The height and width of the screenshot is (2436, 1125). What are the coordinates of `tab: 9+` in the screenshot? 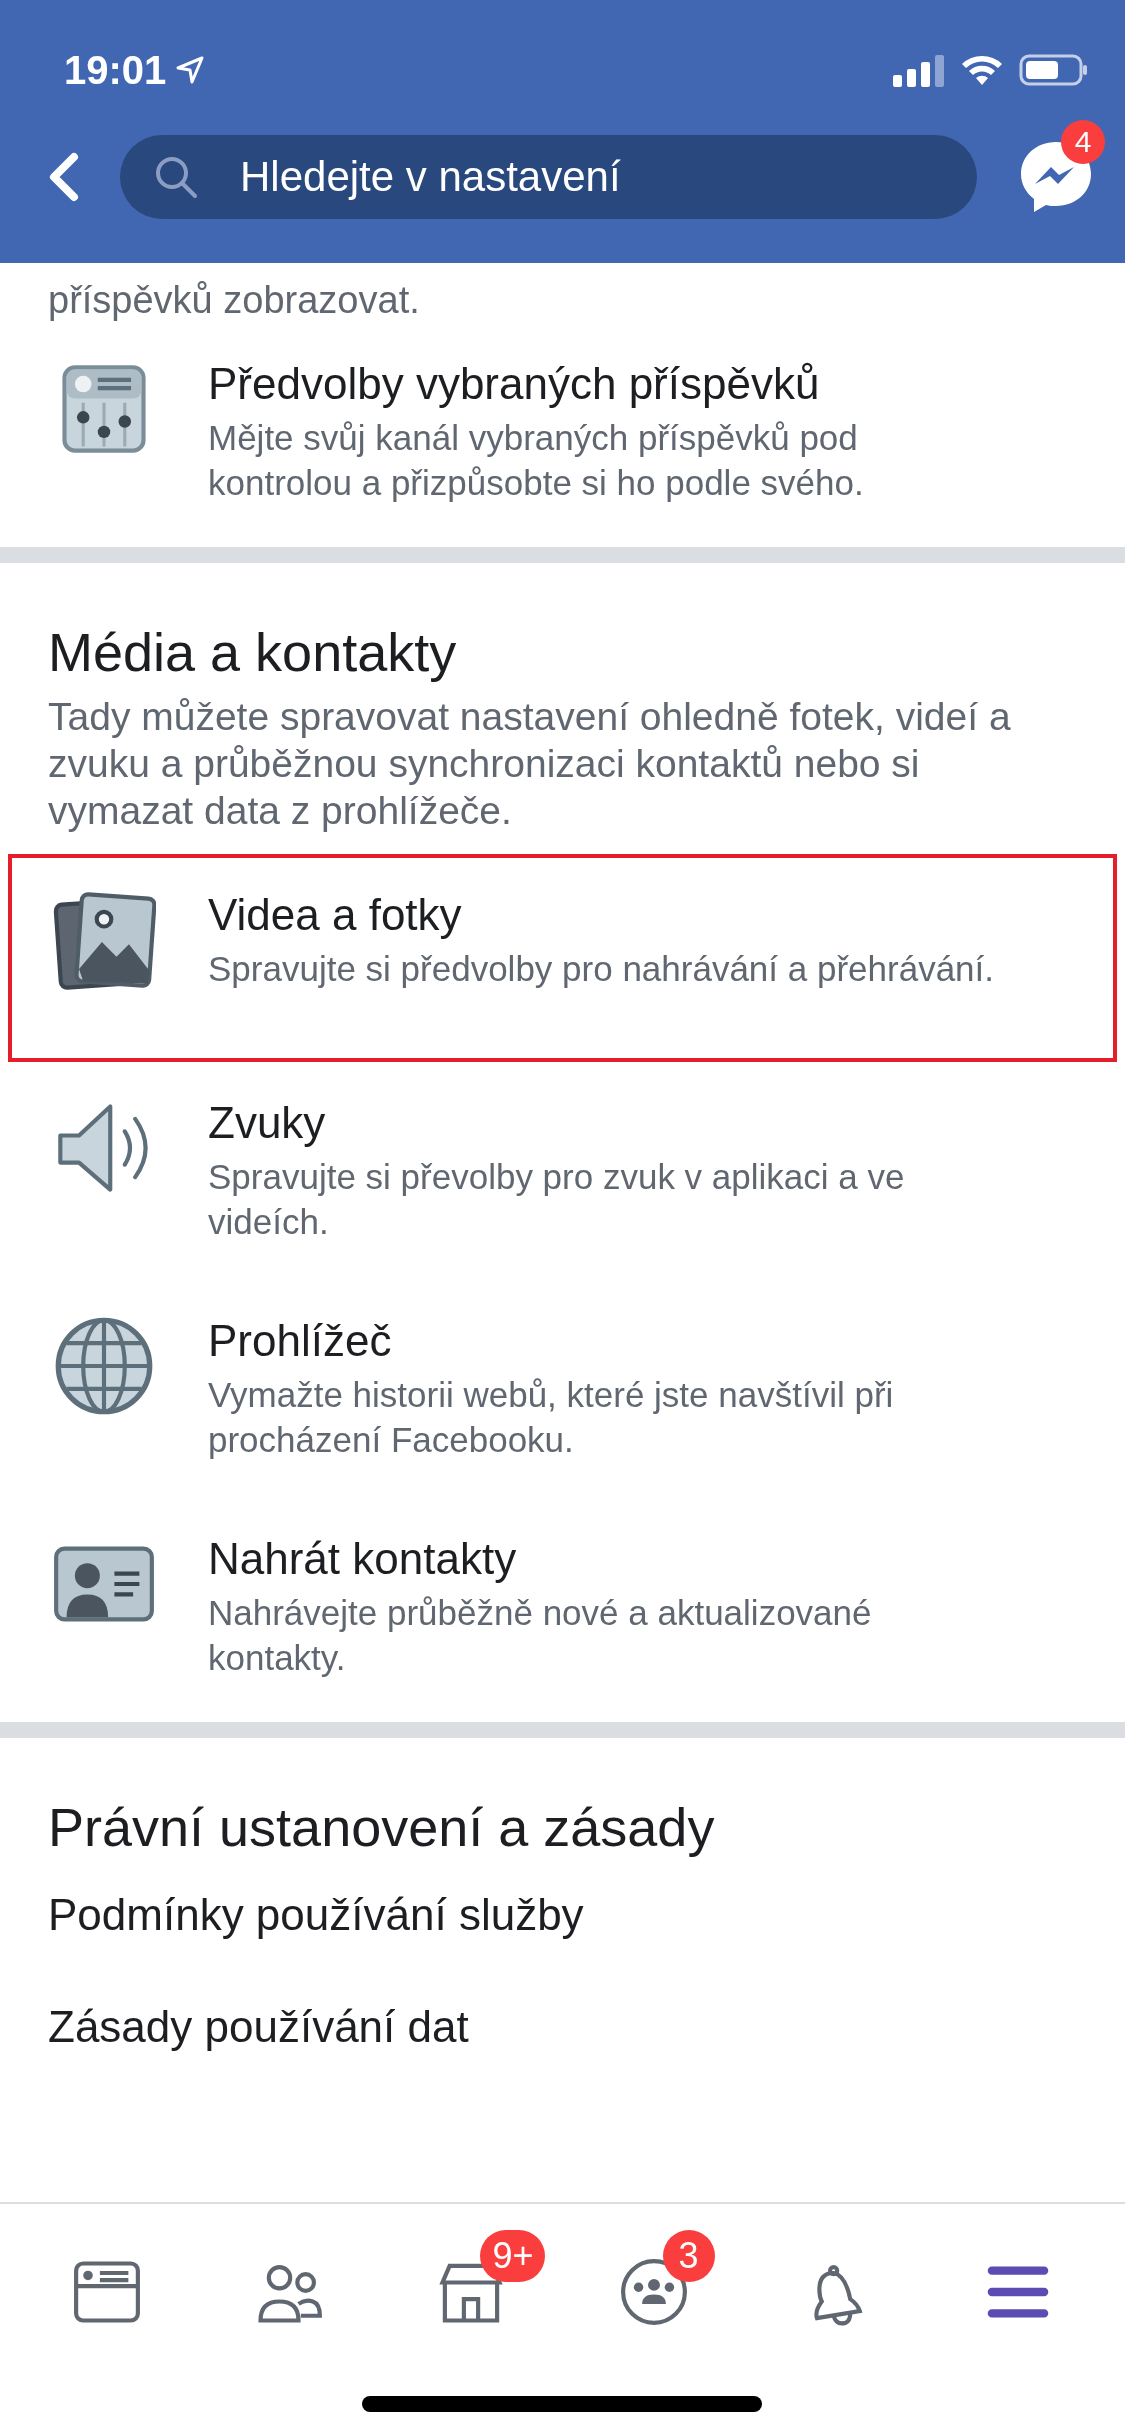 It's located at (471, 2280).